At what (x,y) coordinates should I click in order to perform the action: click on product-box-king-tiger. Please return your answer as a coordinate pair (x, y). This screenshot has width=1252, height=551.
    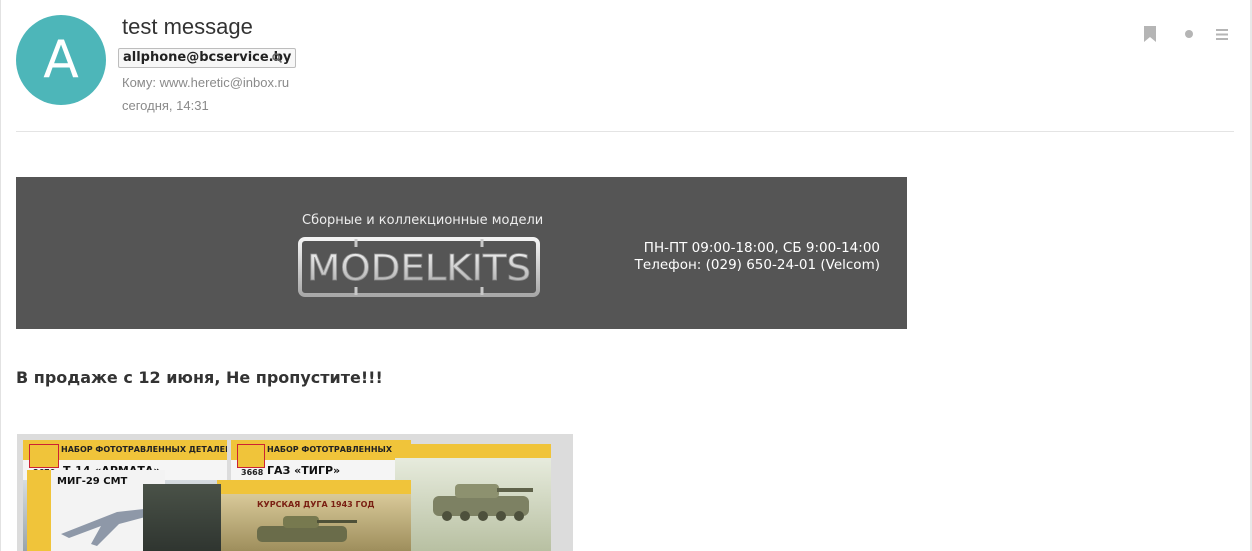
    Looking at the image, I should click on (473, 497).